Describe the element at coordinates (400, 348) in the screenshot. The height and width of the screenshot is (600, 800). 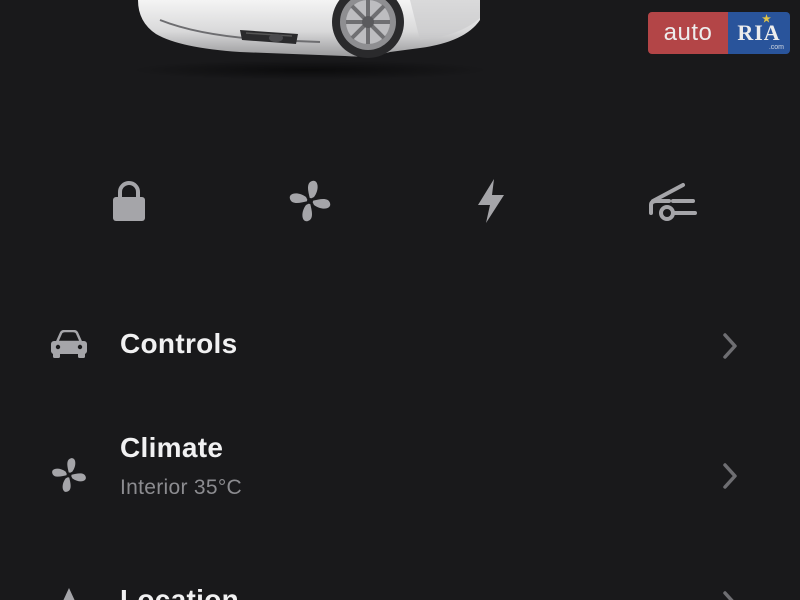
I see `menu-item-controls: Controls` at that location.